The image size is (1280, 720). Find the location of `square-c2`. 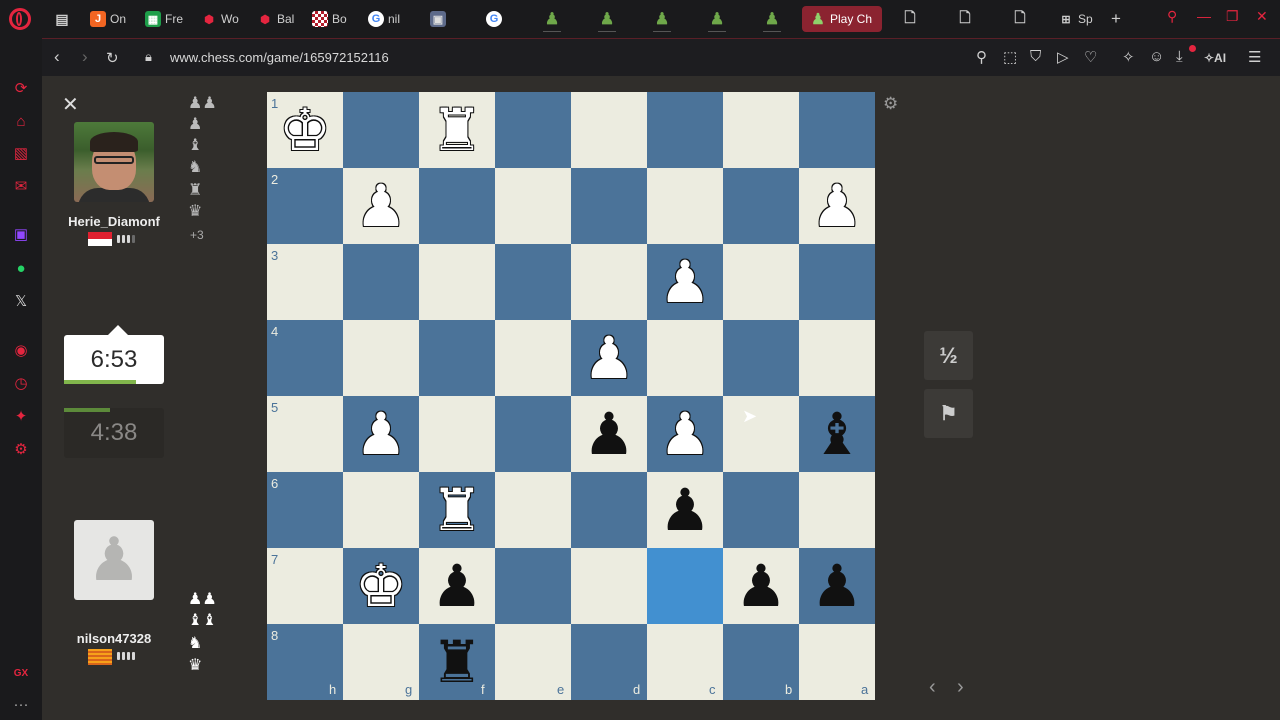

square-c2 is located at coordinates (685, 206).